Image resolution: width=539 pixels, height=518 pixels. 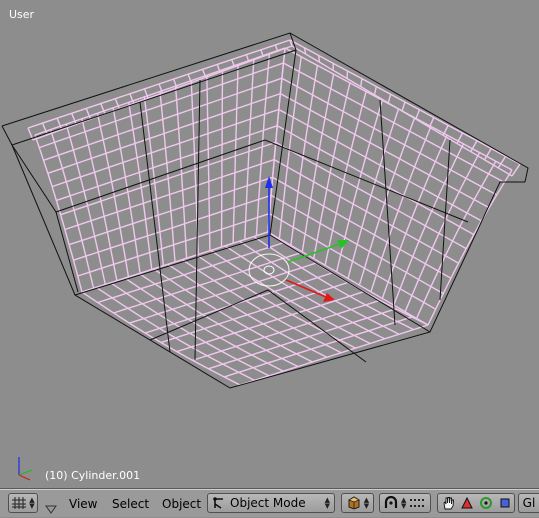 What do you see at coordinates (219, 503) in the screenshot?
I see `object-mode-icon` at bounding box center [219, 503].